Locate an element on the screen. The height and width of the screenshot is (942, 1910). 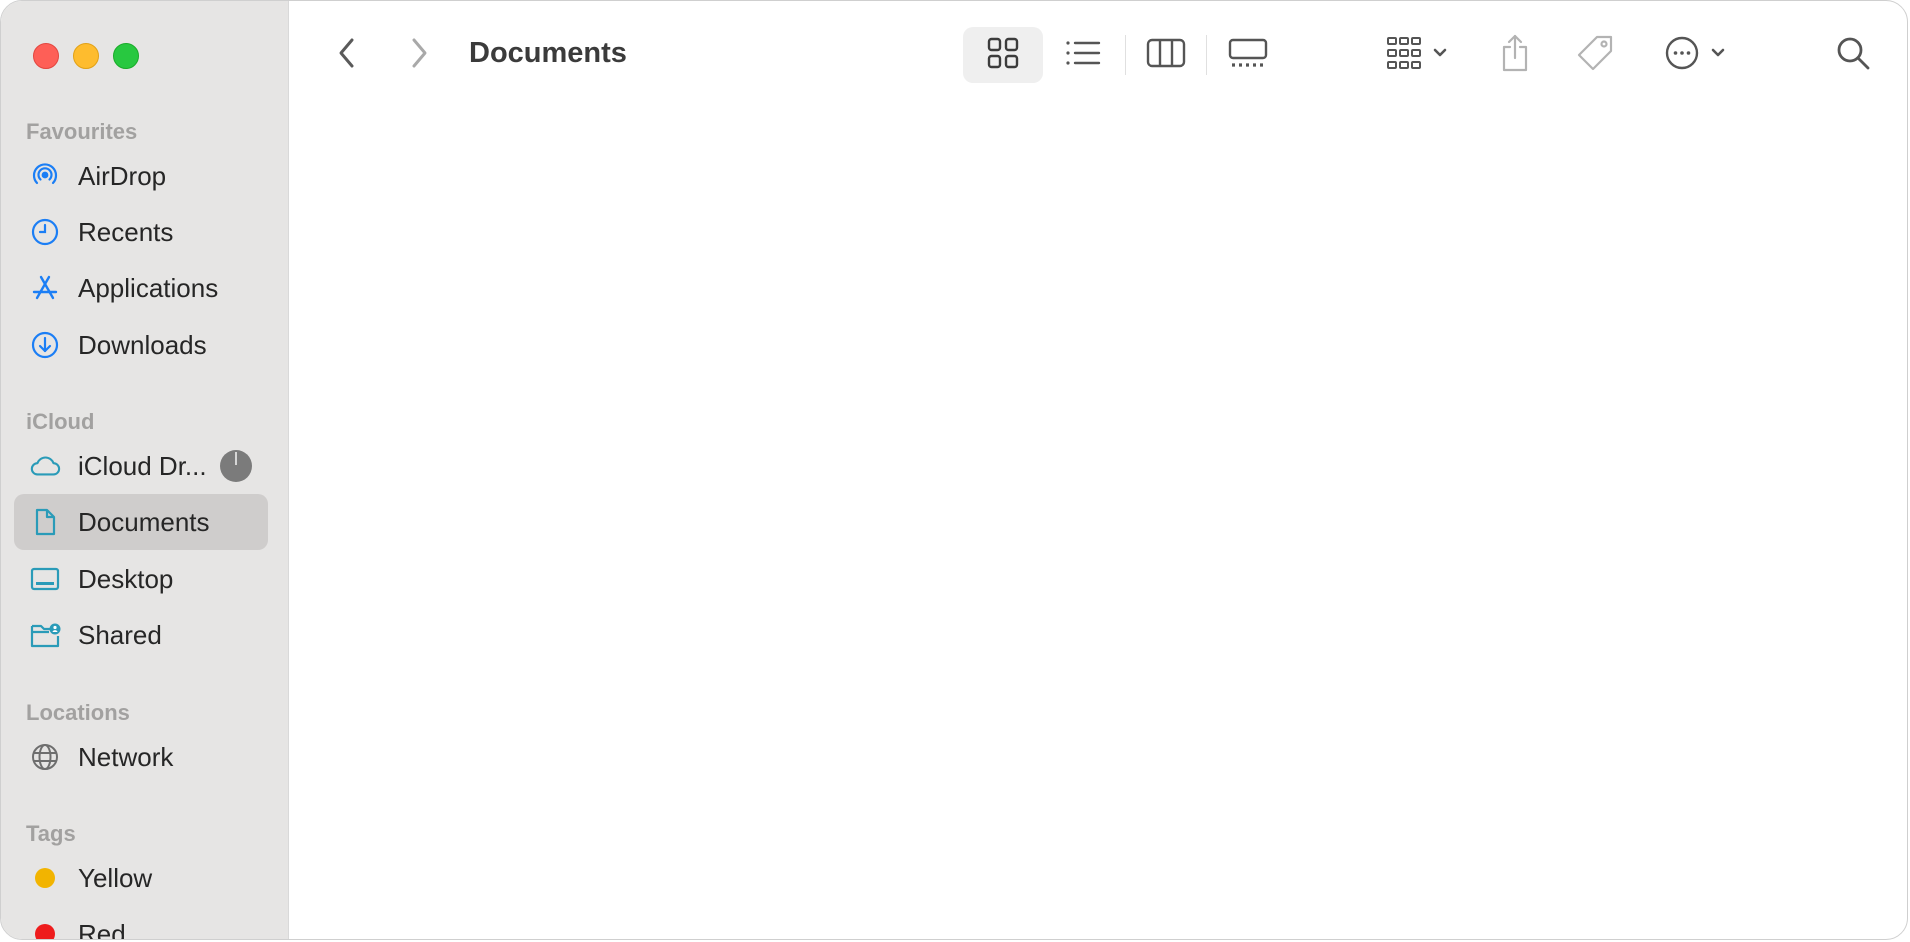
sidebar-item-tag-red: Red is located at coordinates (141, 923).